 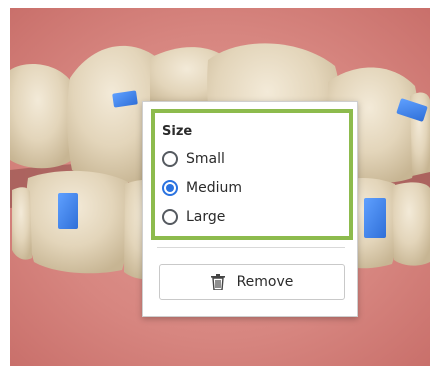 I want to click on size-option-label: Large, so click(x=206, y=217).